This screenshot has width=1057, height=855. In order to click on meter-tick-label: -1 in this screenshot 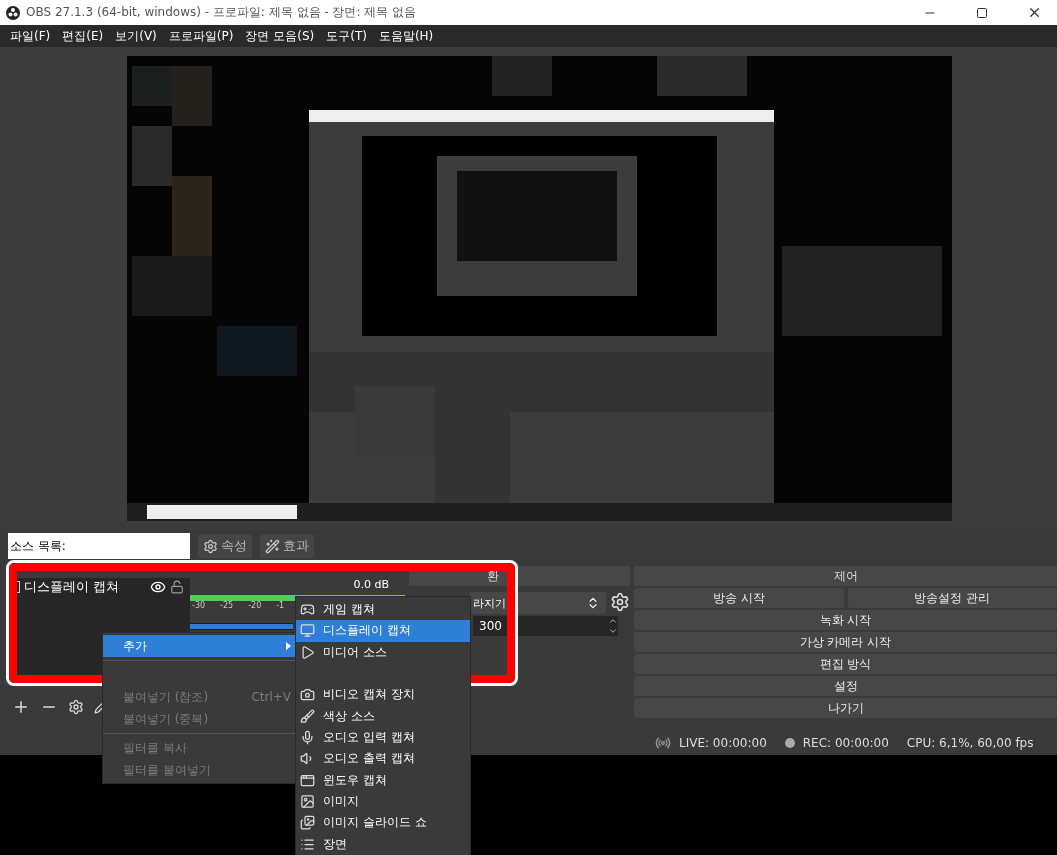, I will do `click(280, 605)`.